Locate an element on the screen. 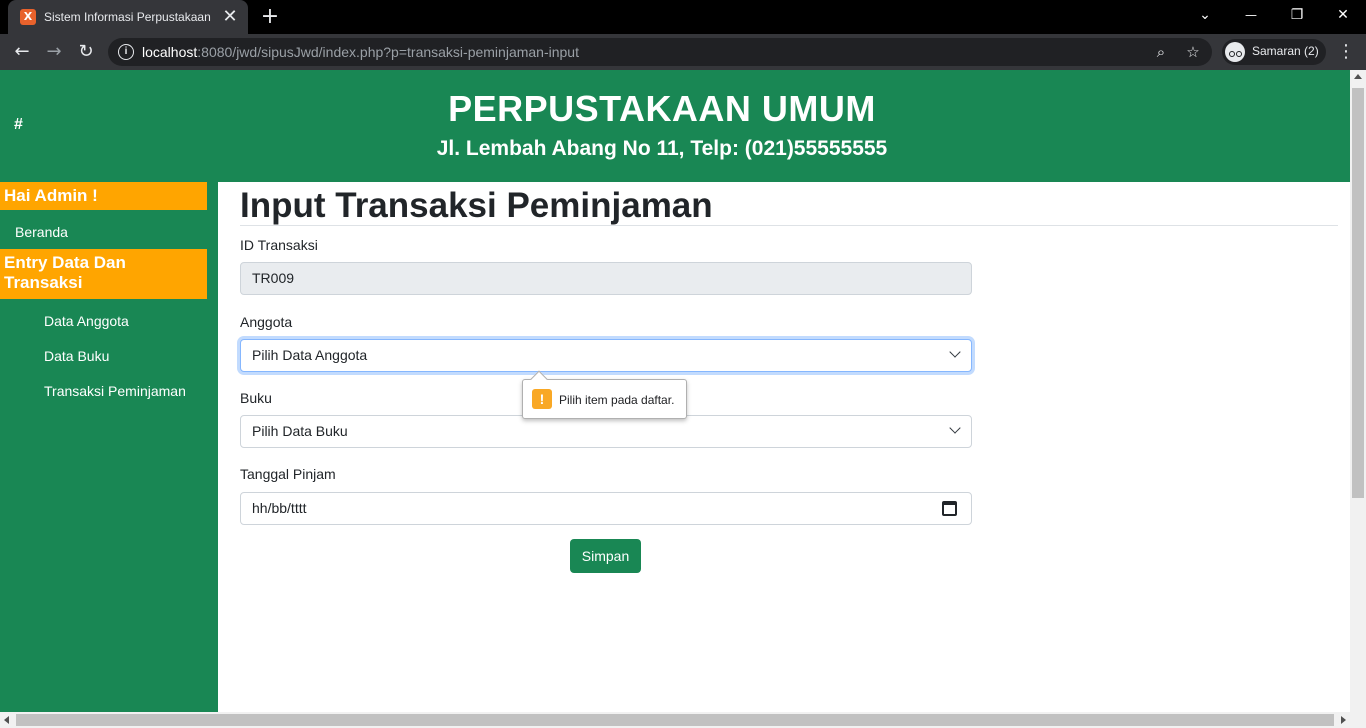  minimize-icon: — is located at coordinates (1251, 15).